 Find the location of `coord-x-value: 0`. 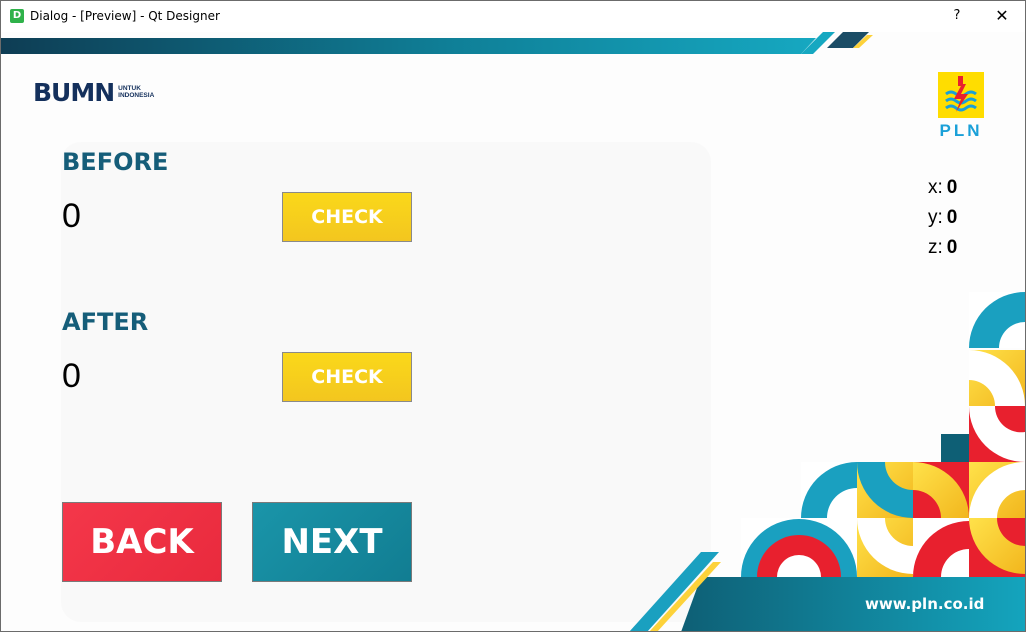

coord-x-value: 0 is located at coordinates (952, 187).